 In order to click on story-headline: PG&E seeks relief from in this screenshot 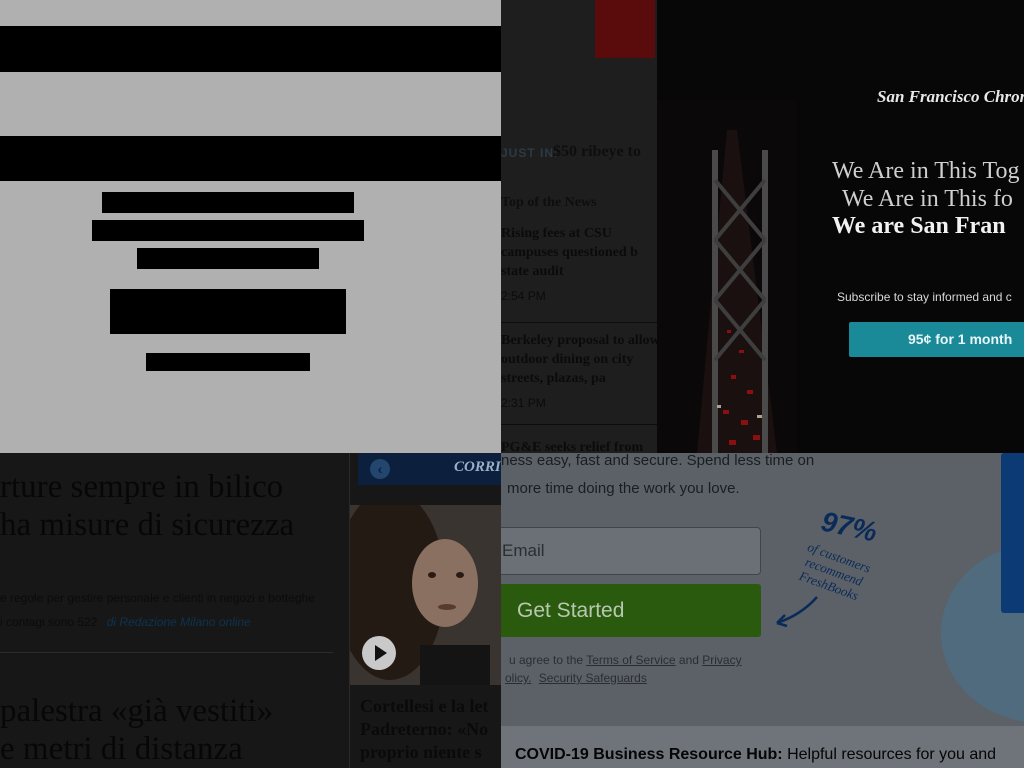, I will do `click(581, 445)`.